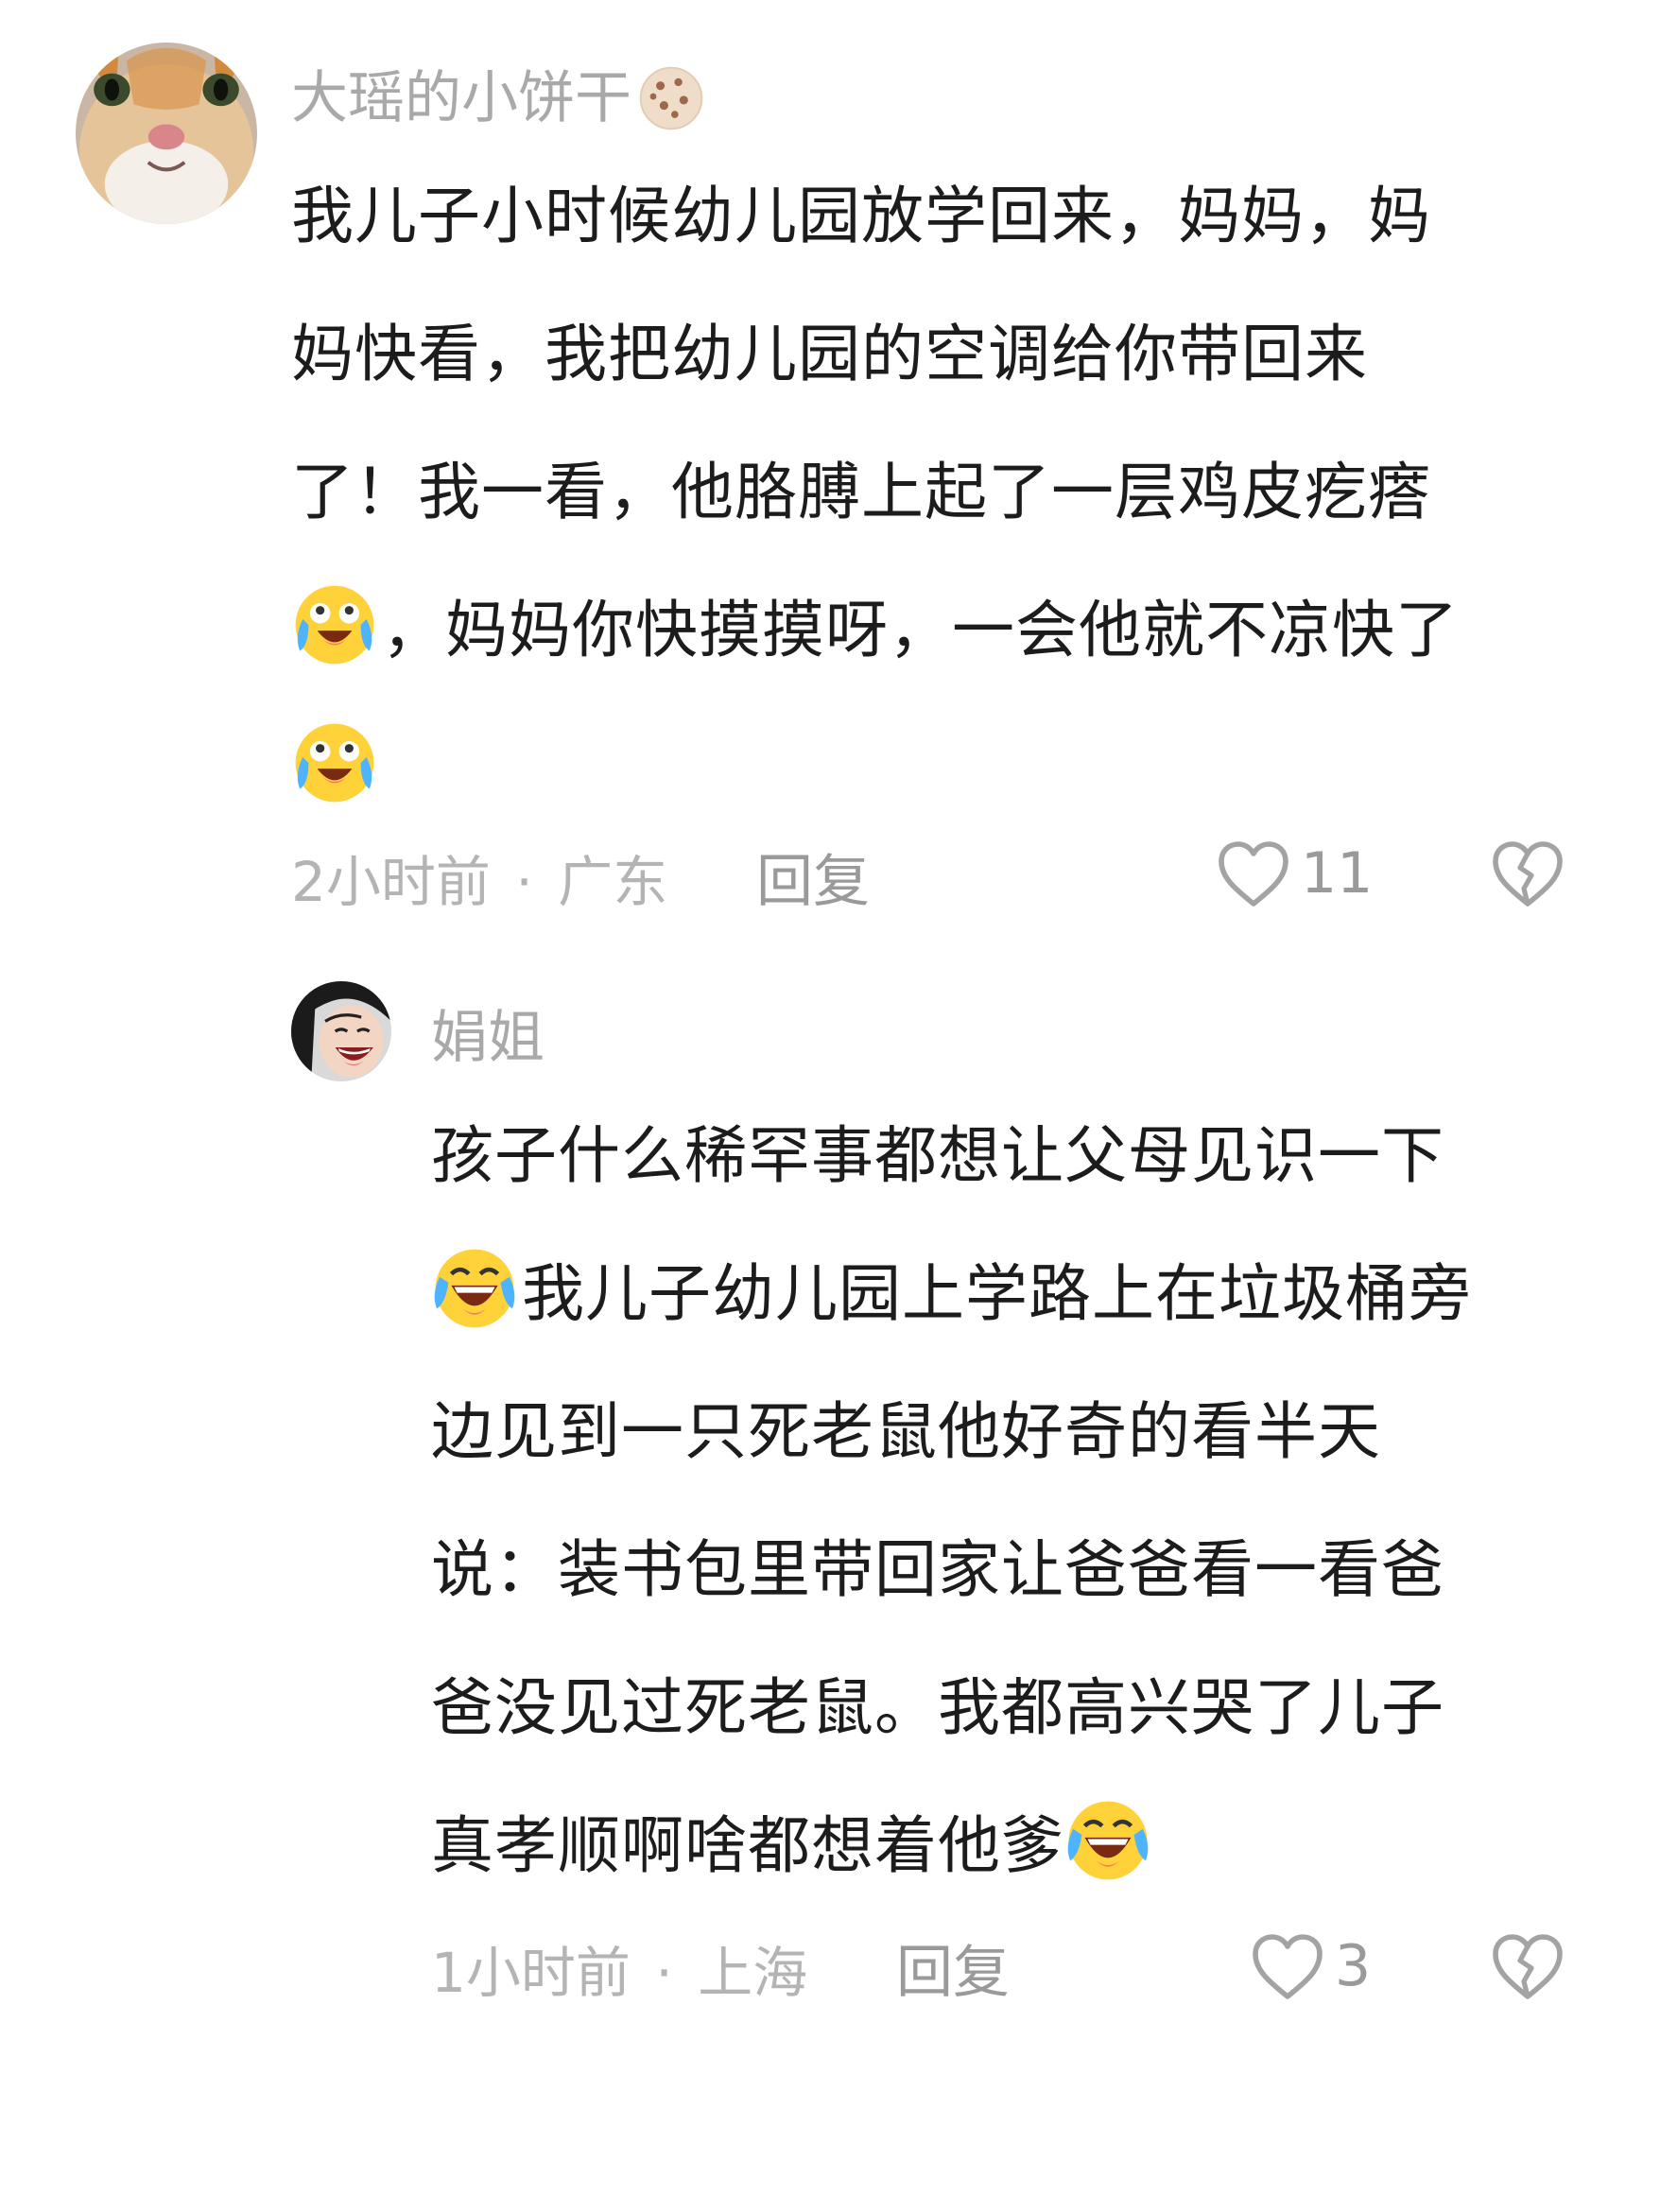 This screenshot has width=1660, height=2212. I want to click on comment-2-username: 娟姐, so click(488, 1038).